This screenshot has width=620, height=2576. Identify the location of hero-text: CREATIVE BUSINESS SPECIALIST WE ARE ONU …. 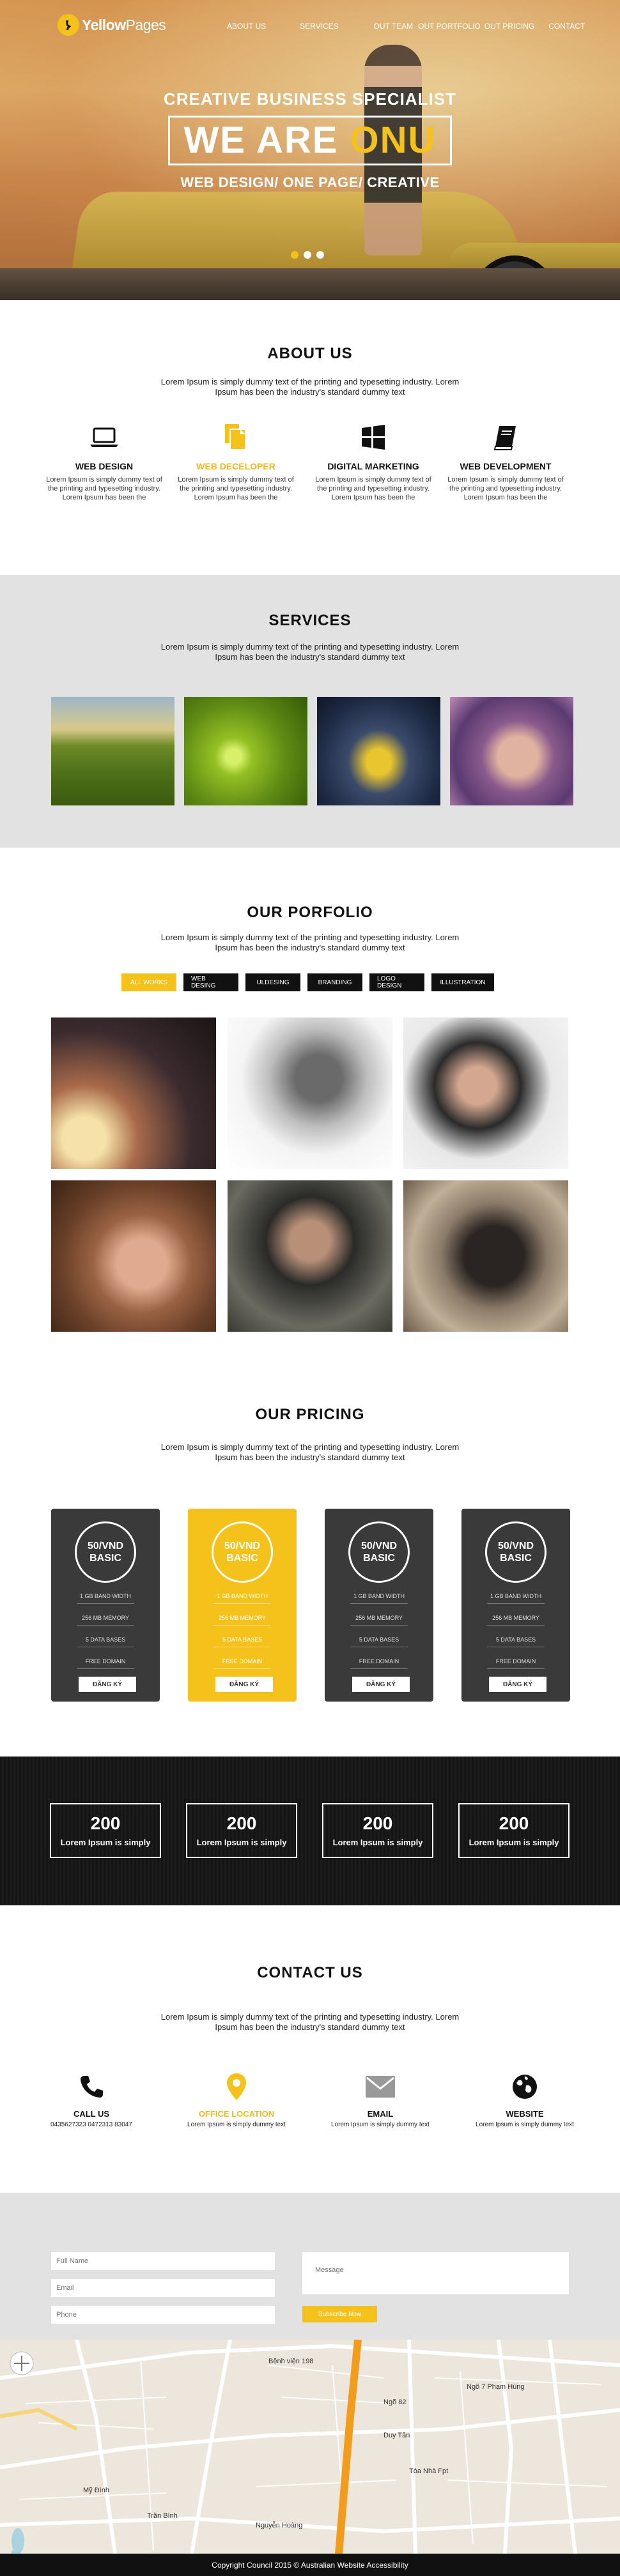
(310, 140).